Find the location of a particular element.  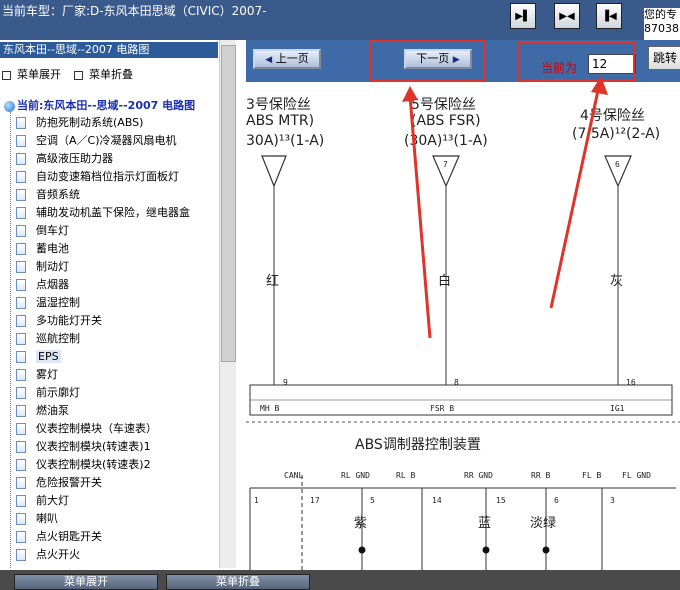

sidebar-item-label: 前示廓灯 is located at coordinates (58, 392).